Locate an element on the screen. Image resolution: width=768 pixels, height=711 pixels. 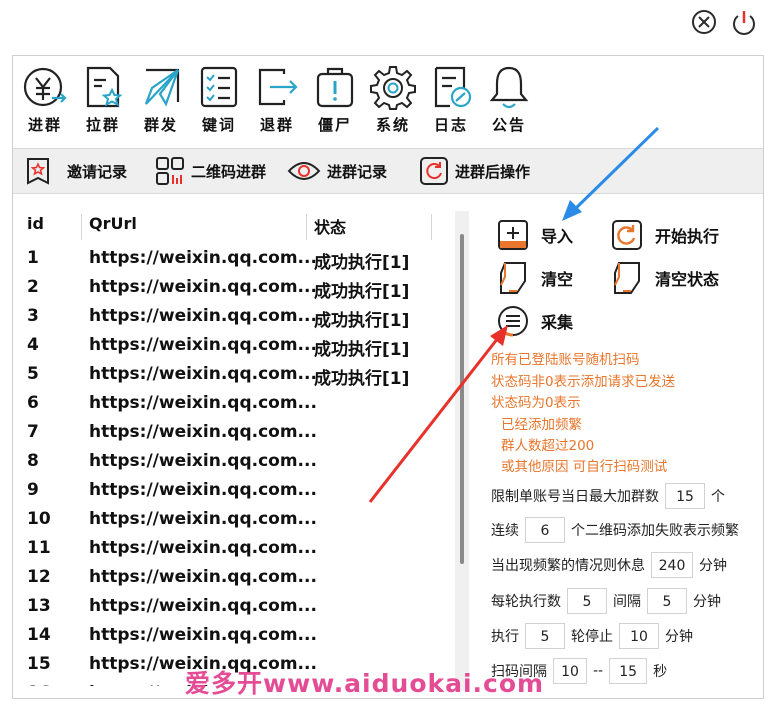
blue-arrow is located at coordinates (611, 173).